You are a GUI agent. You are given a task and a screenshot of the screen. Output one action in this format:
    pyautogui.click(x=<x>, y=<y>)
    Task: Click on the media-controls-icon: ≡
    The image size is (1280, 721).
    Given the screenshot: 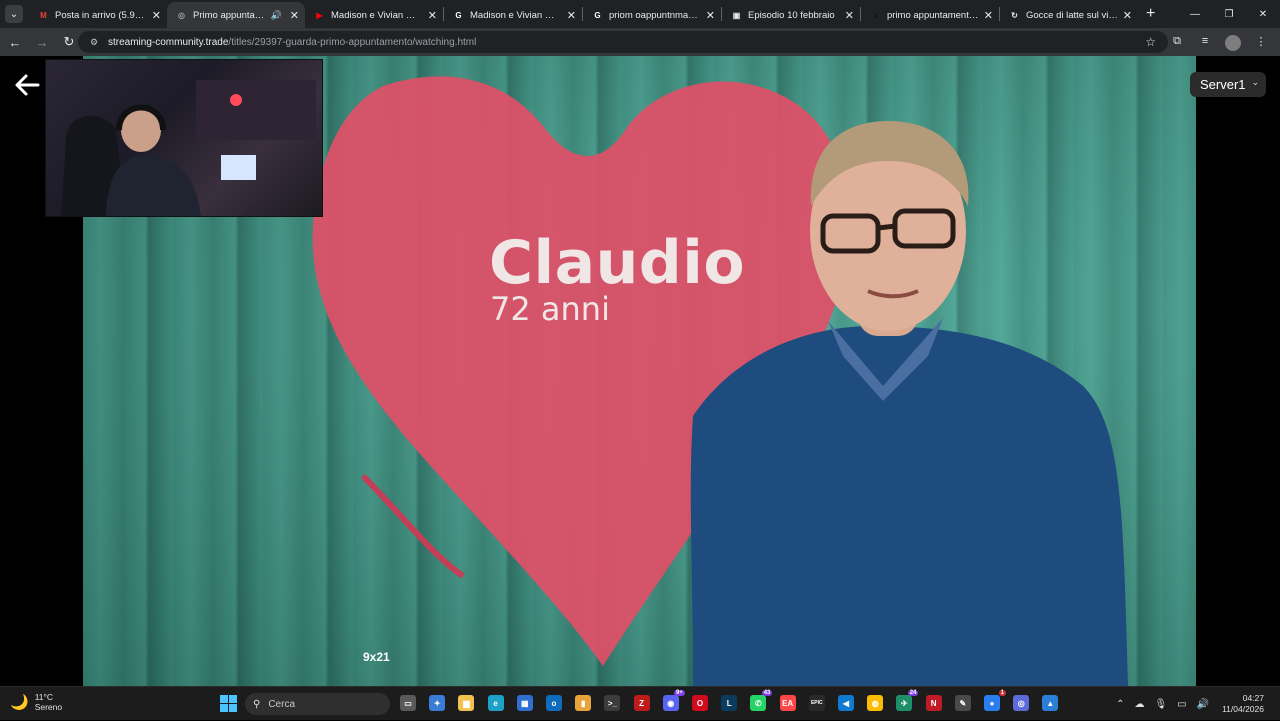 What is the action you would take?
    pyautogui.click(x=1205, y=41)
    